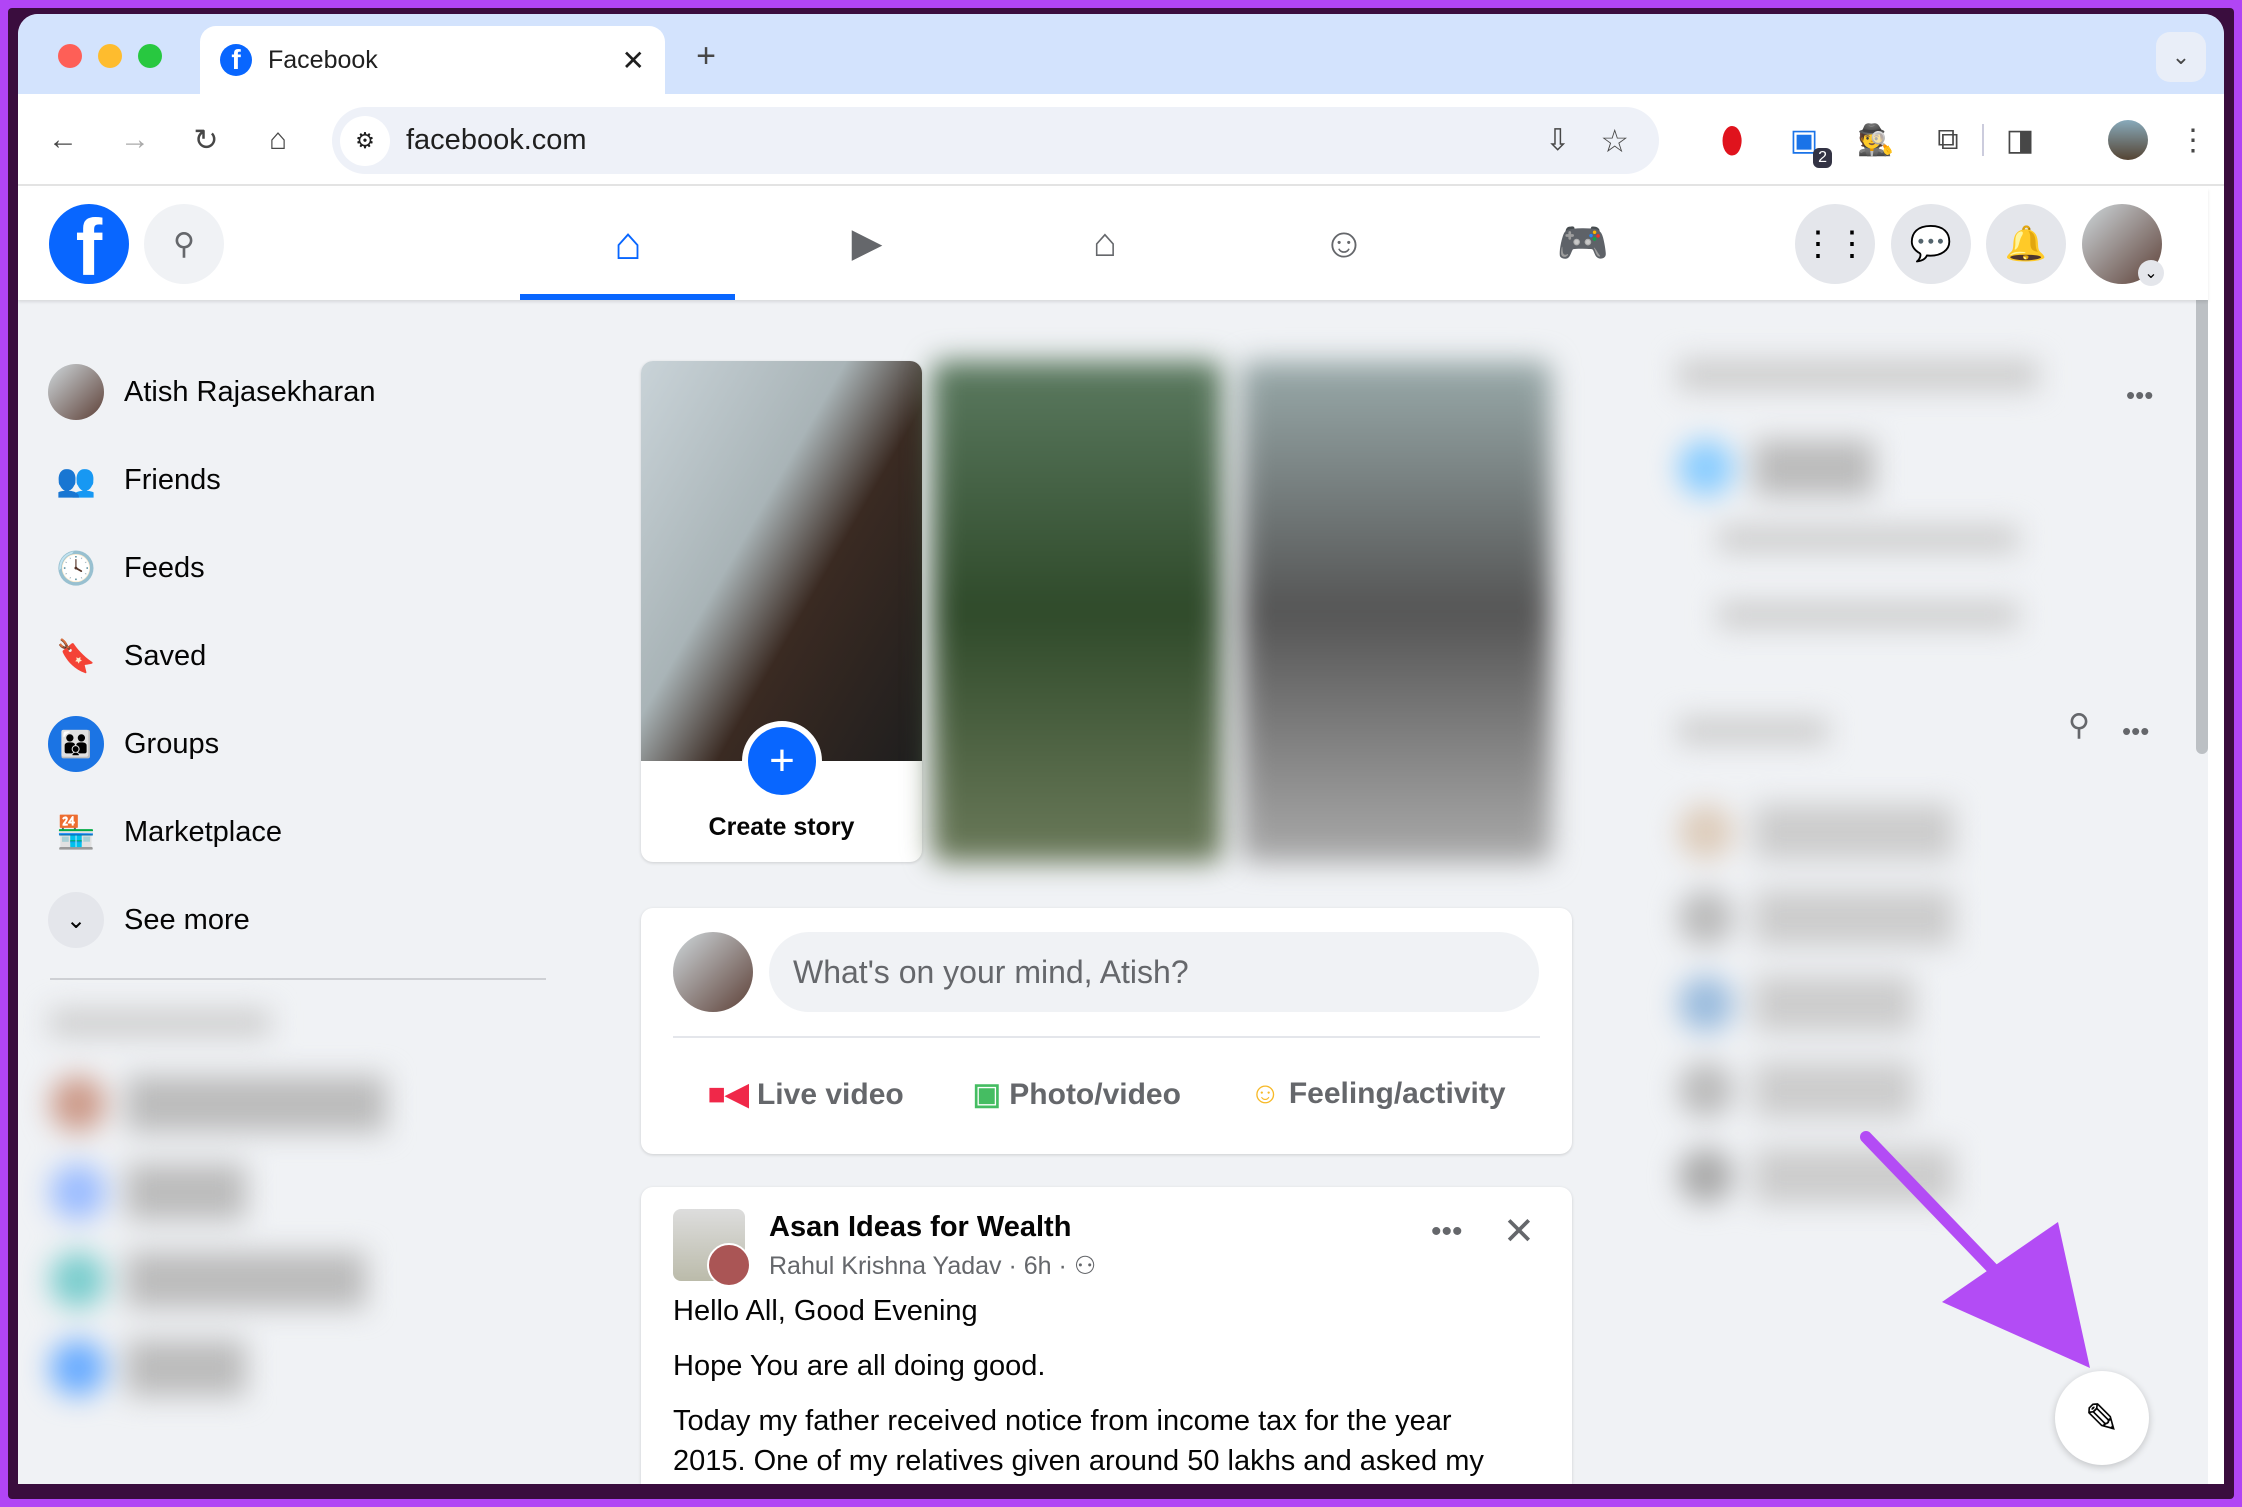 The image size is (2242, 1507). Describe the element at coordinates (184, 244) in the screenshot. I see `search-button: ⚲` at that location.